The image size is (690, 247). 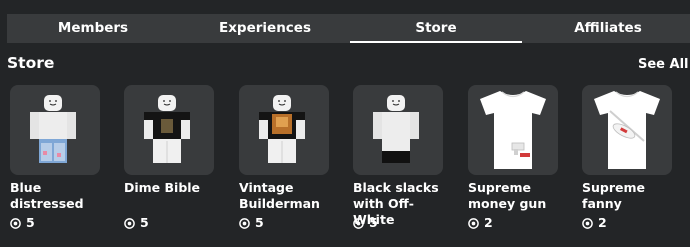 What do you see at coordinates (606, 28) in the screenshot?
I see `tab-affiliates: Affiliates` at bounding box center [606, 28].